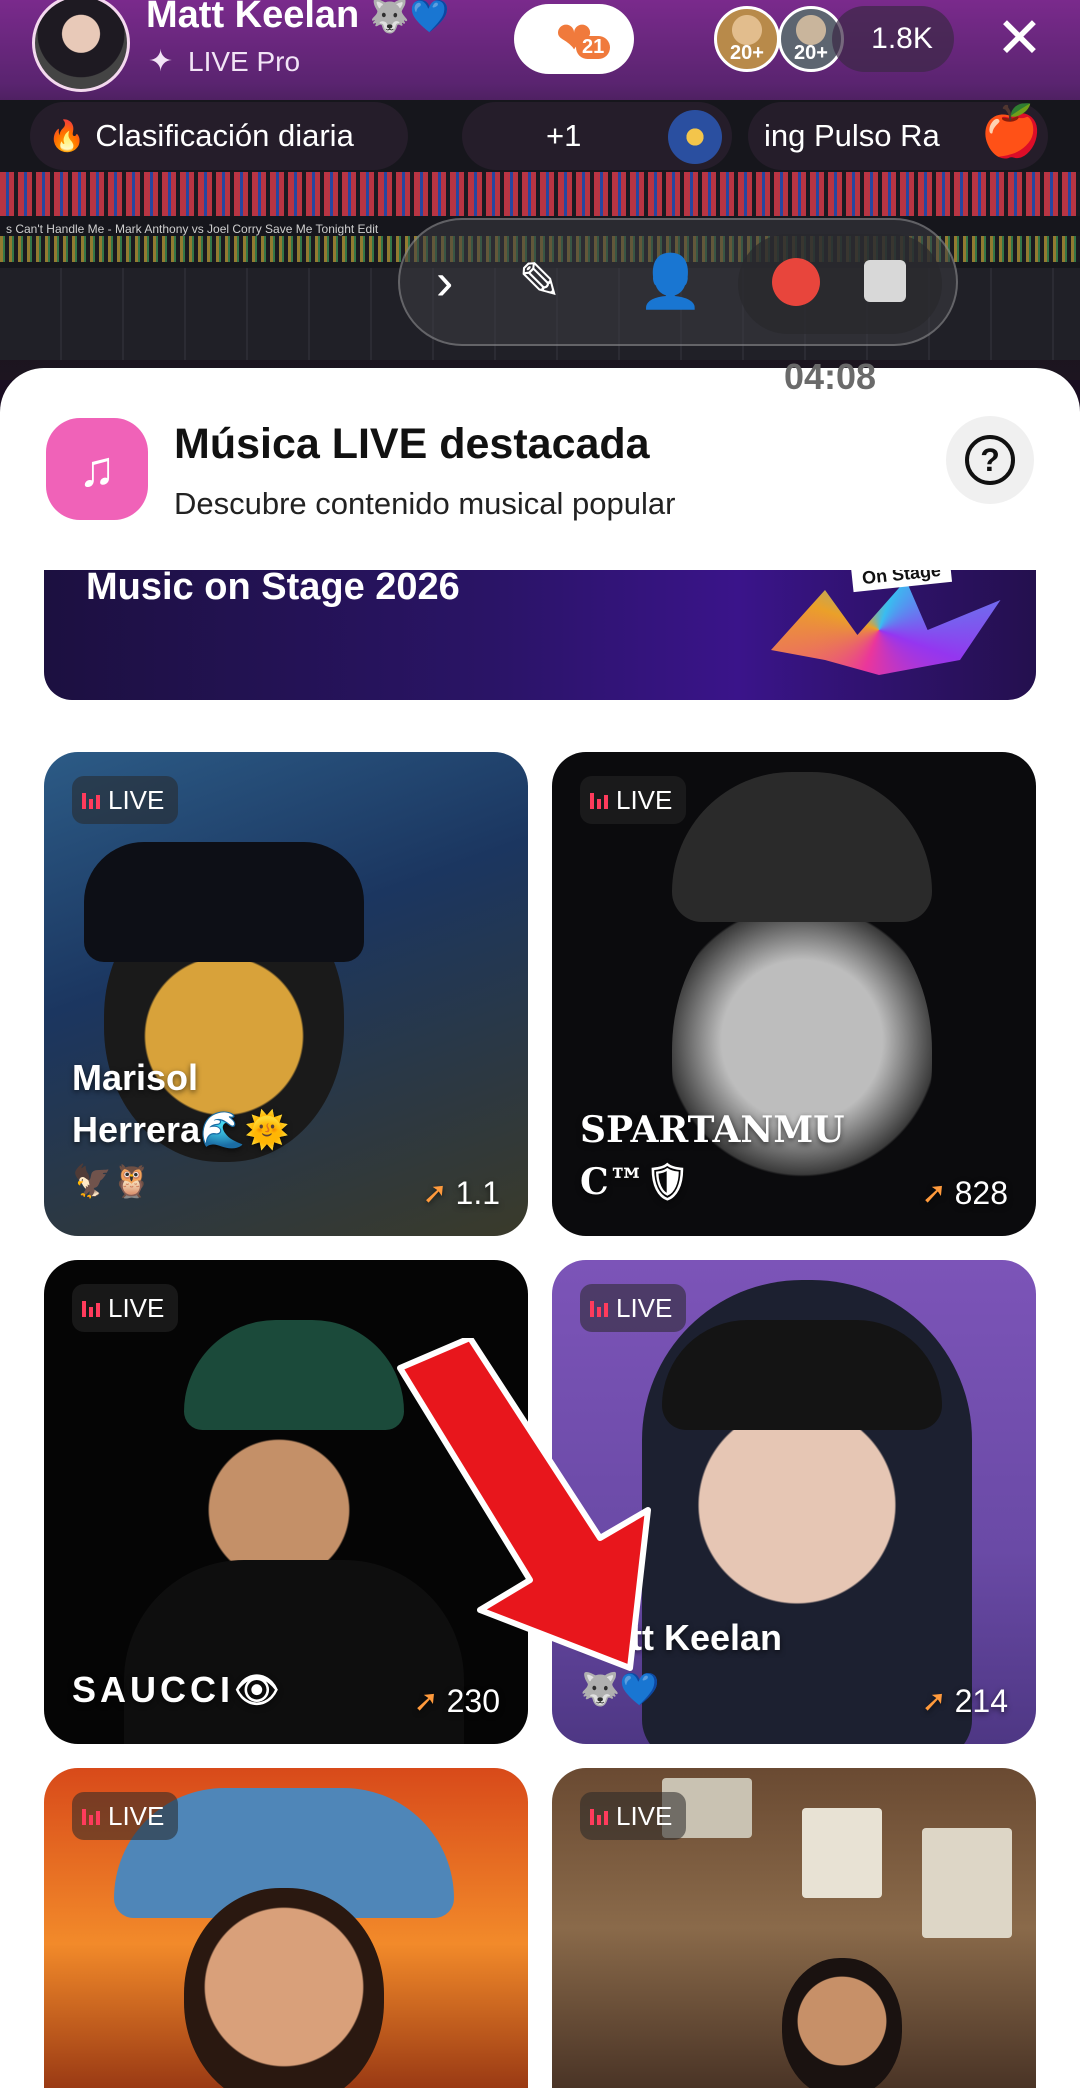 This screenshot has height=2088, width=1080. I want to click on daily-ranking-label: Clasificación diaria, so click(224, 135).